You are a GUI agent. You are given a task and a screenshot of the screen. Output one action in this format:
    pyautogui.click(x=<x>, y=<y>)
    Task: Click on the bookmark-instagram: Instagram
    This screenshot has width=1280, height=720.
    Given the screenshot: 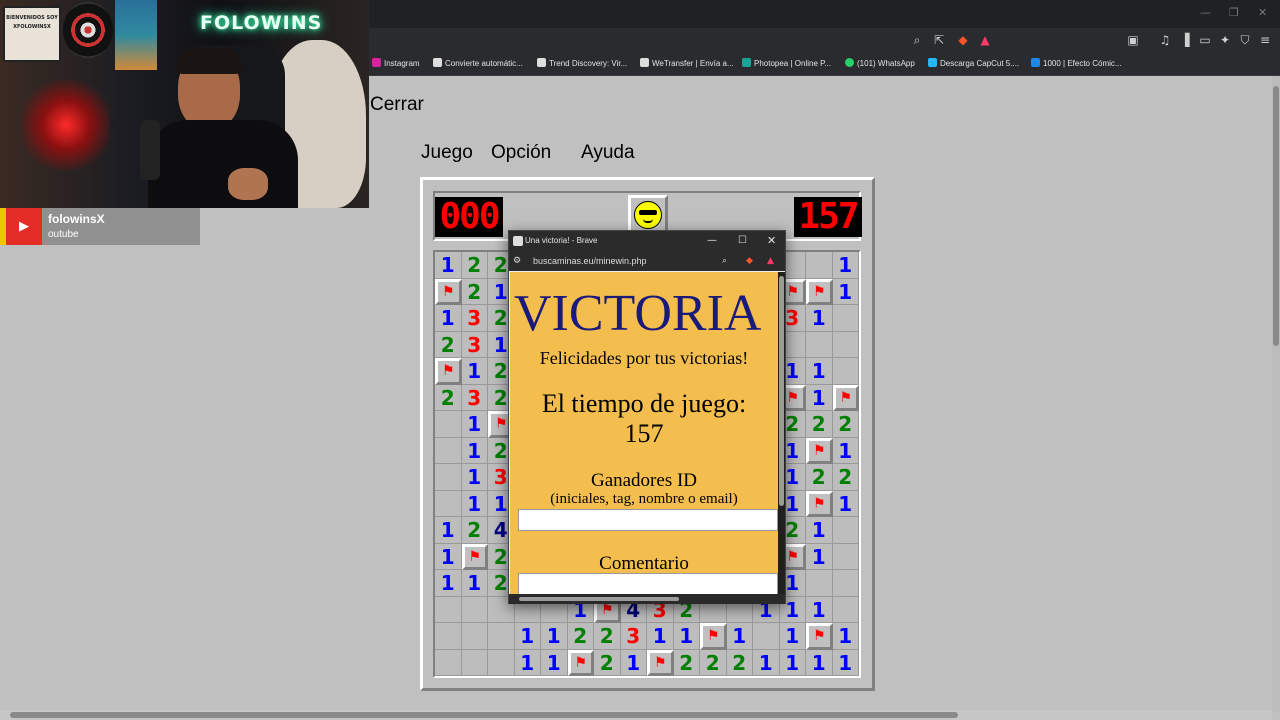 What is the action you would take?
    pyautogui.click(x=396, y=64)
    